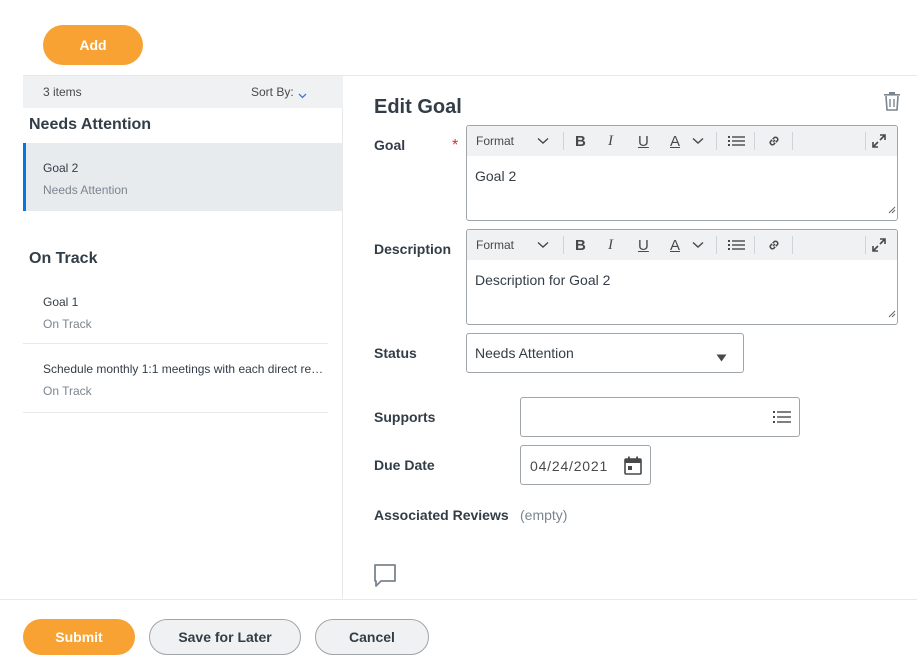 This screenshot has height=668, width=917. I want to click on item-count: 3 items, so click(62, 92).